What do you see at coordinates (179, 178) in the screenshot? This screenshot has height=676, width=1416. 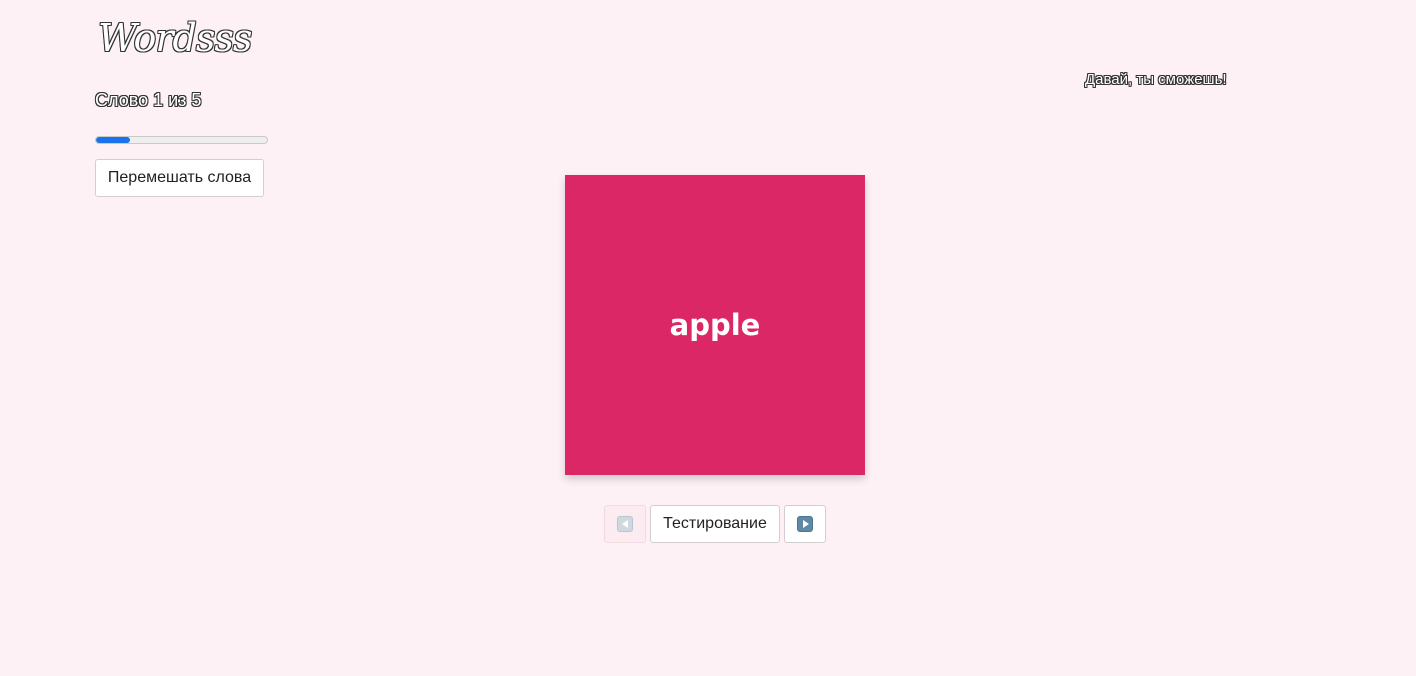 I see `shuffle-words-button: Перемешать слова` at bounding box center [179, 178].